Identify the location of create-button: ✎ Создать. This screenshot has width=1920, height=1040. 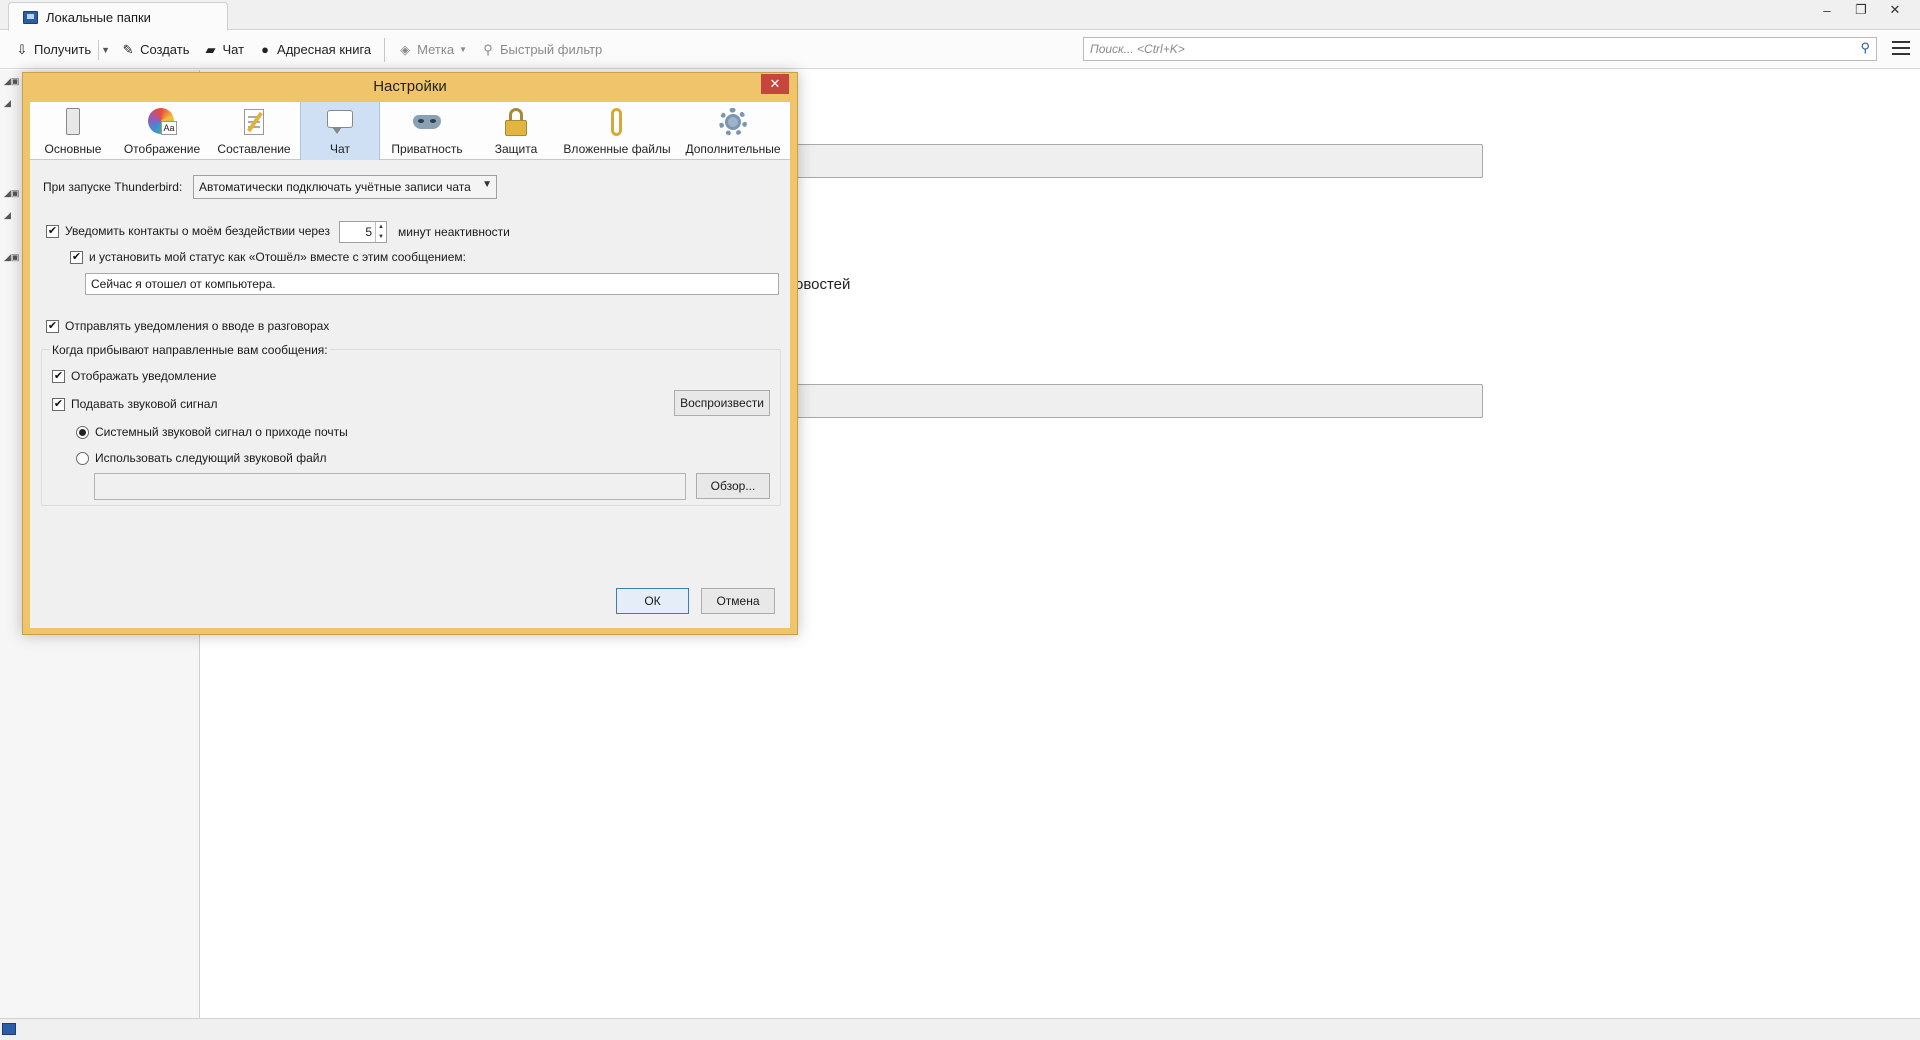
(155, 50).